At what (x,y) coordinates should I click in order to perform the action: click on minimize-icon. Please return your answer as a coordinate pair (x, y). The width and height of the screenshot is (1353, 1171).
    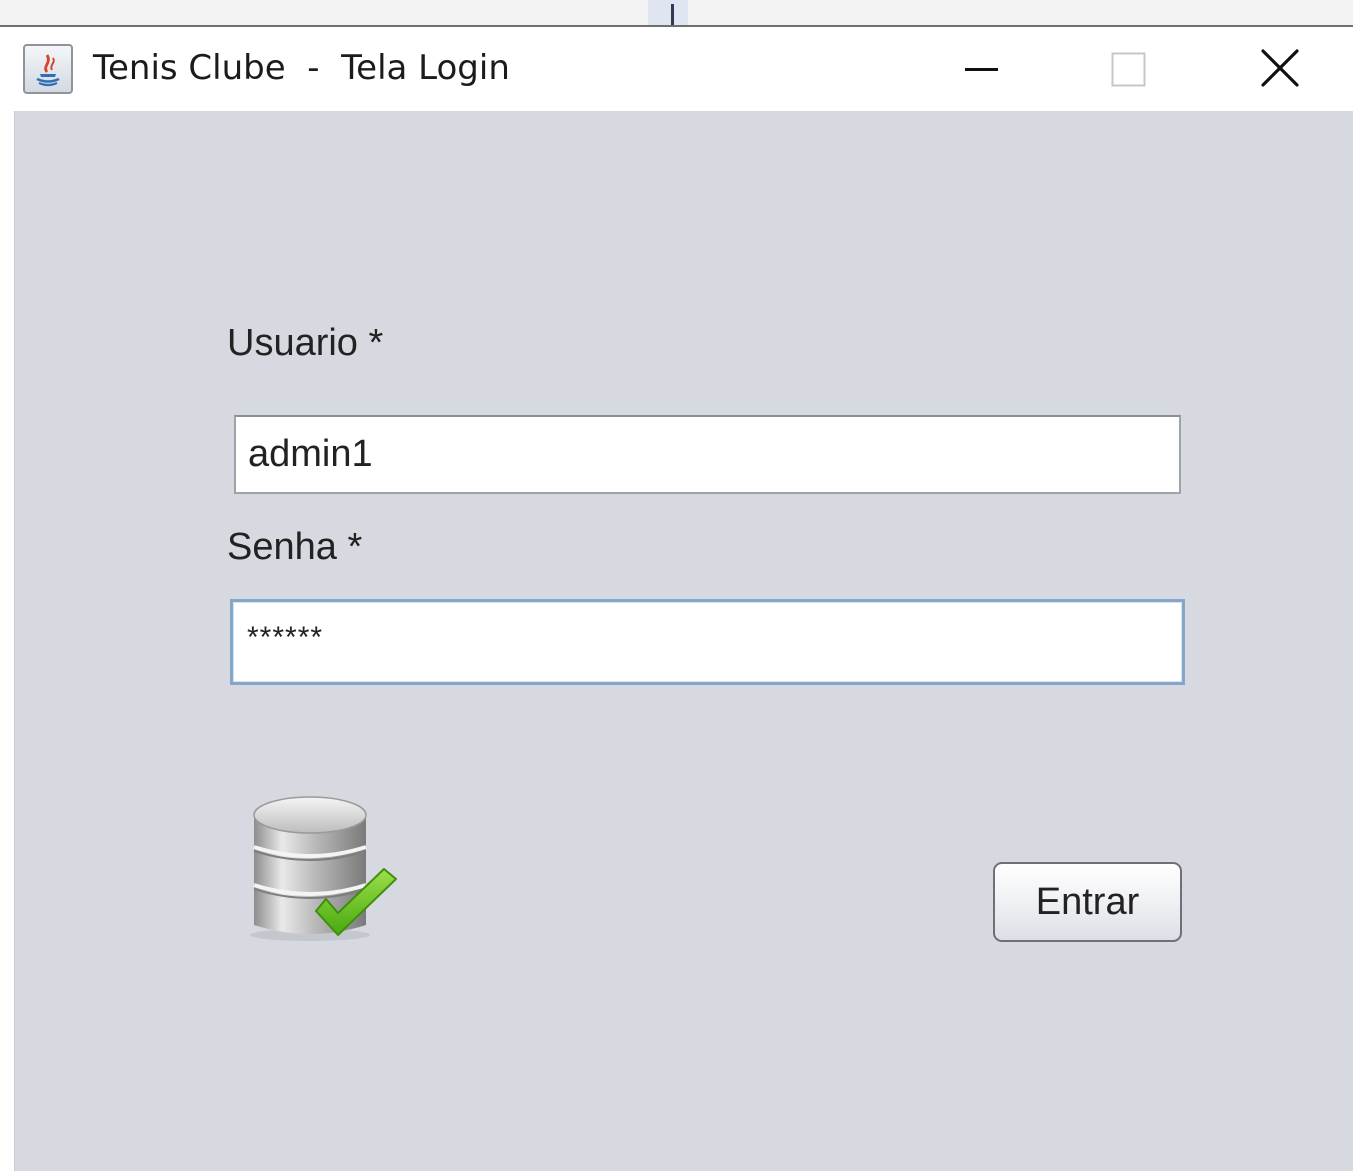
    Looking at the image, I should click on (981, 69).